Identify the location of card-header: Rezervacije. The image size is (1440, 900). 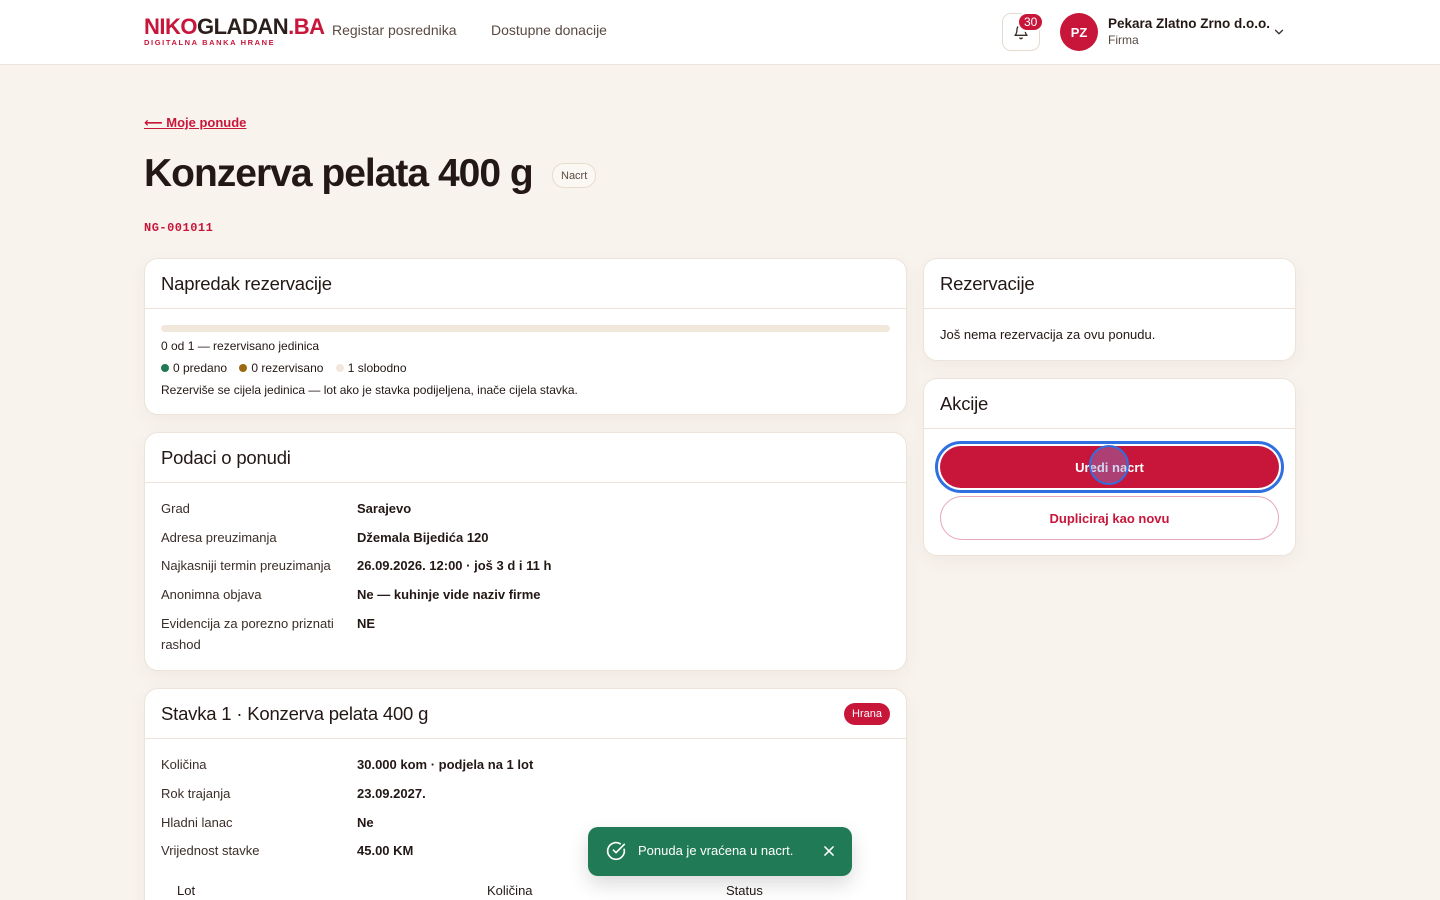
(1109, 284).